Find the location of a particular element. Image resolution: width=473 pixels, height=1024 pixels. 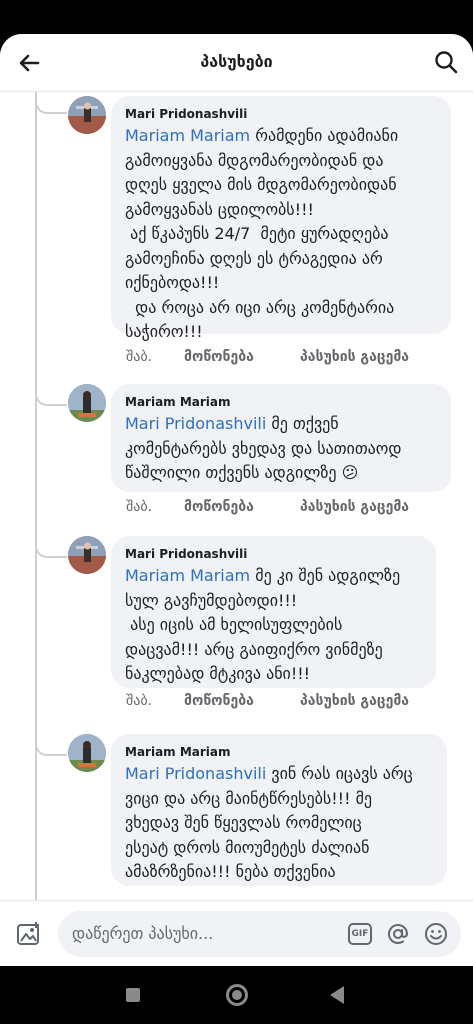

reply-input: დაწერეთ პასუხი... GIF is located at coordinates (259, 934).